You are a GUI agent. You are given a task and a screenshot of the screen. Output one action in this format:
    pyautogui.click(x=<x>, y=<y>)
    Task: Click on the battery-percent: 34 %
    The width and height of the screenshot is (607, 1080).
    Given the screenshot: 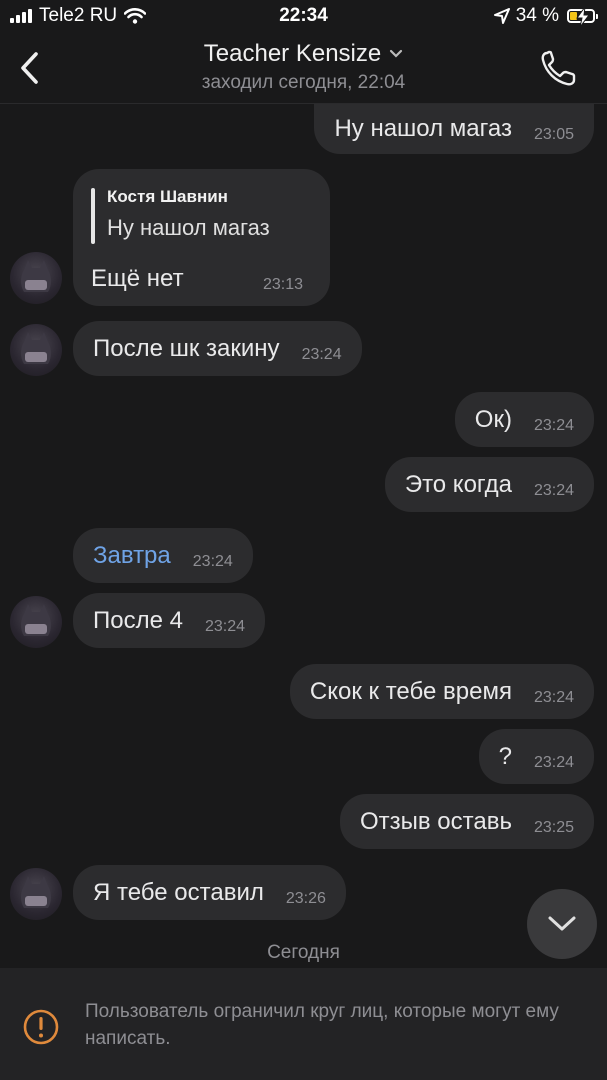 What is the action you would take?
    pyautogui.click(x=537, y=15)
    